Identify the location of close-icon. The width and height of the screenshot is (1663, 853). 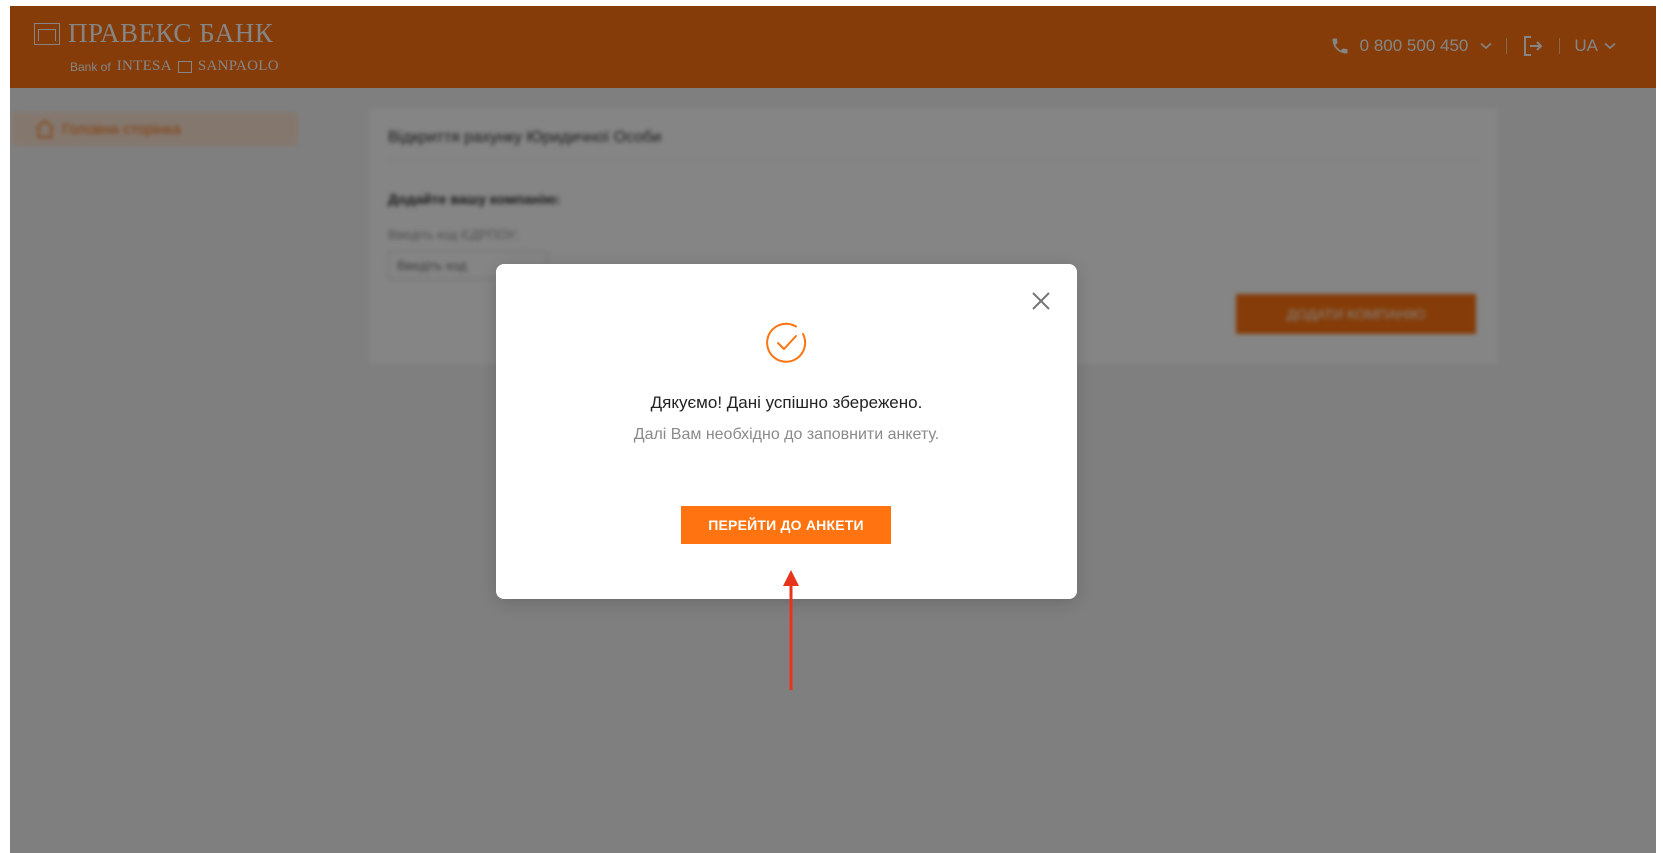
(1041, 301).